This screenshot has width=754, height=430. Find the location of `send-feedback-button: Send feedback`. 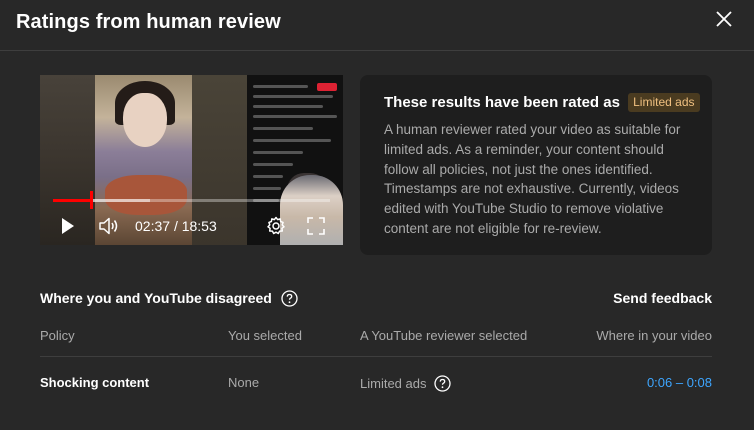

send-feedback-button: Send feedback is located at coordinates (662, 298).